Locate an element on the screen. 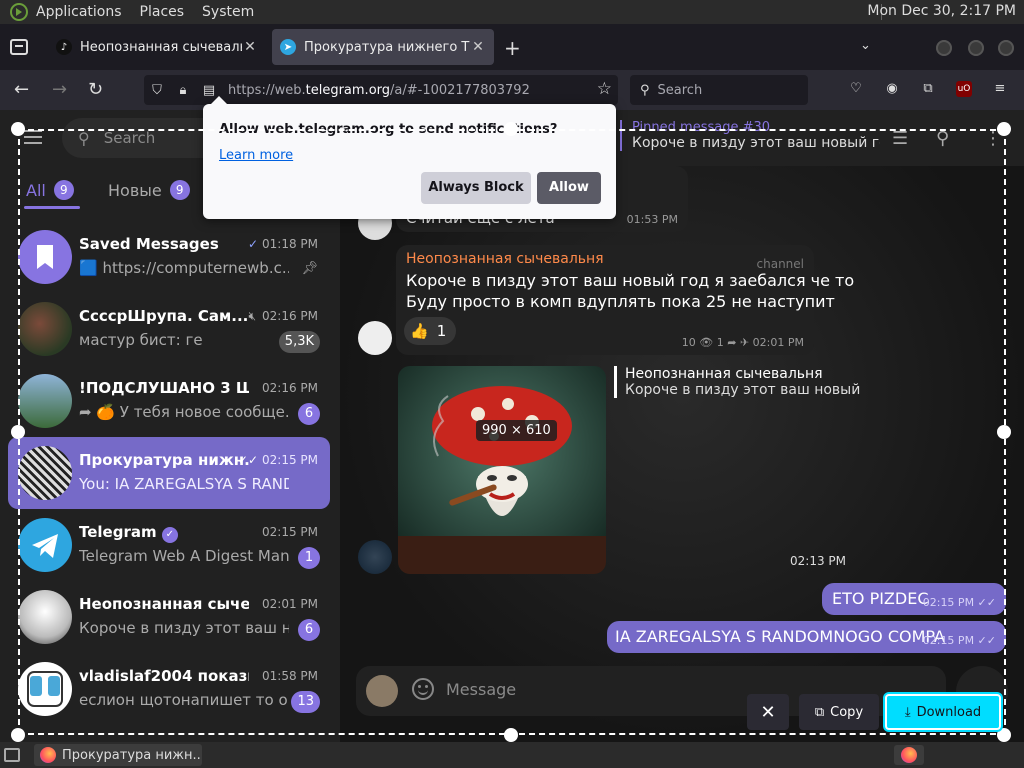 This screenshot has height=768, width=1024. allow-button: Allow is located at coordinates (569, 188).